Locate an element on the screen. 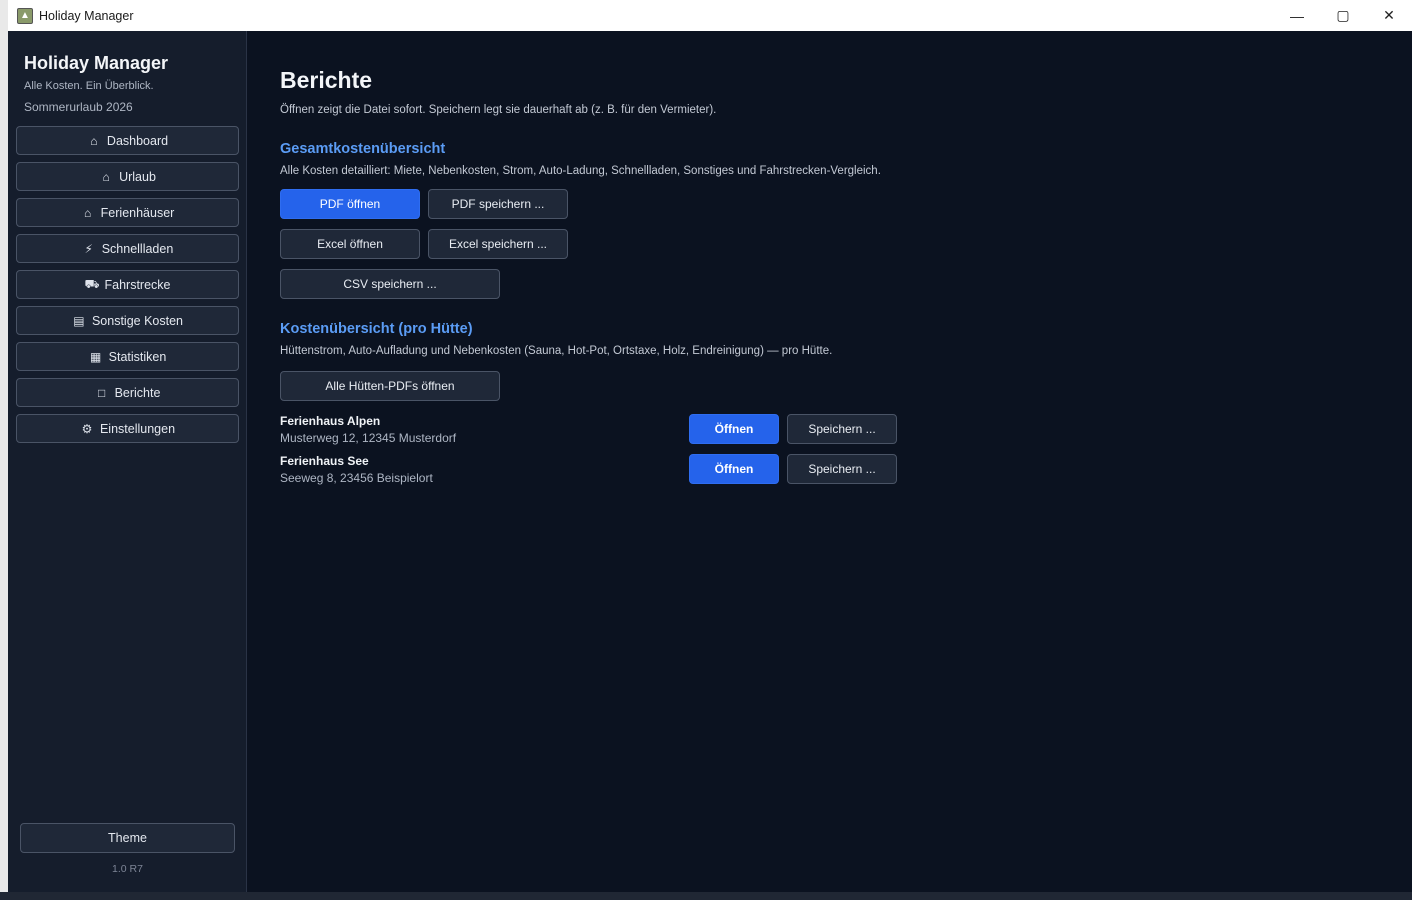 Image resolution: width=1412 pixels, height=900 pixels. document-icon: □ is located at coordinates (101, 392).